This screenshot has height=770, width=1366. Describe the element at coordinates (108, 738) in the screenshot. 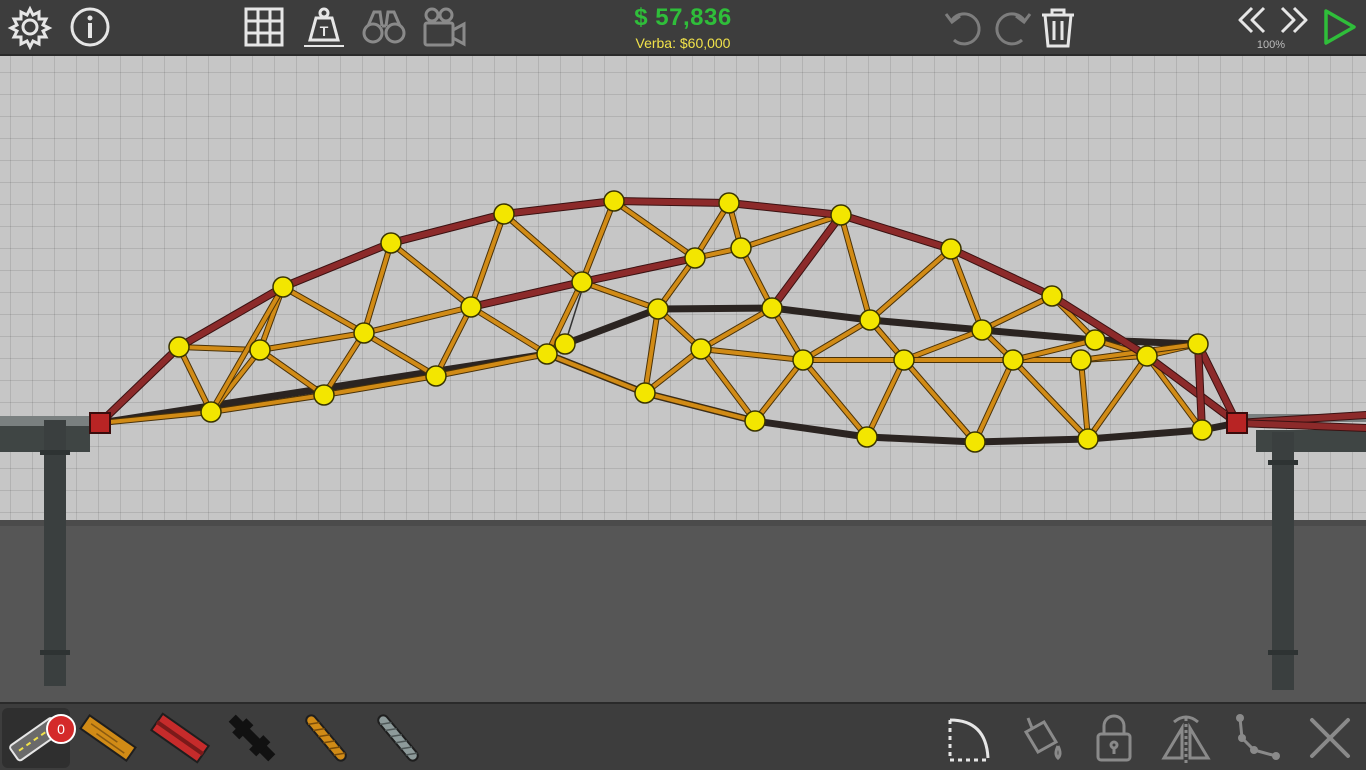

I see `wood-plank-icon` at that location.